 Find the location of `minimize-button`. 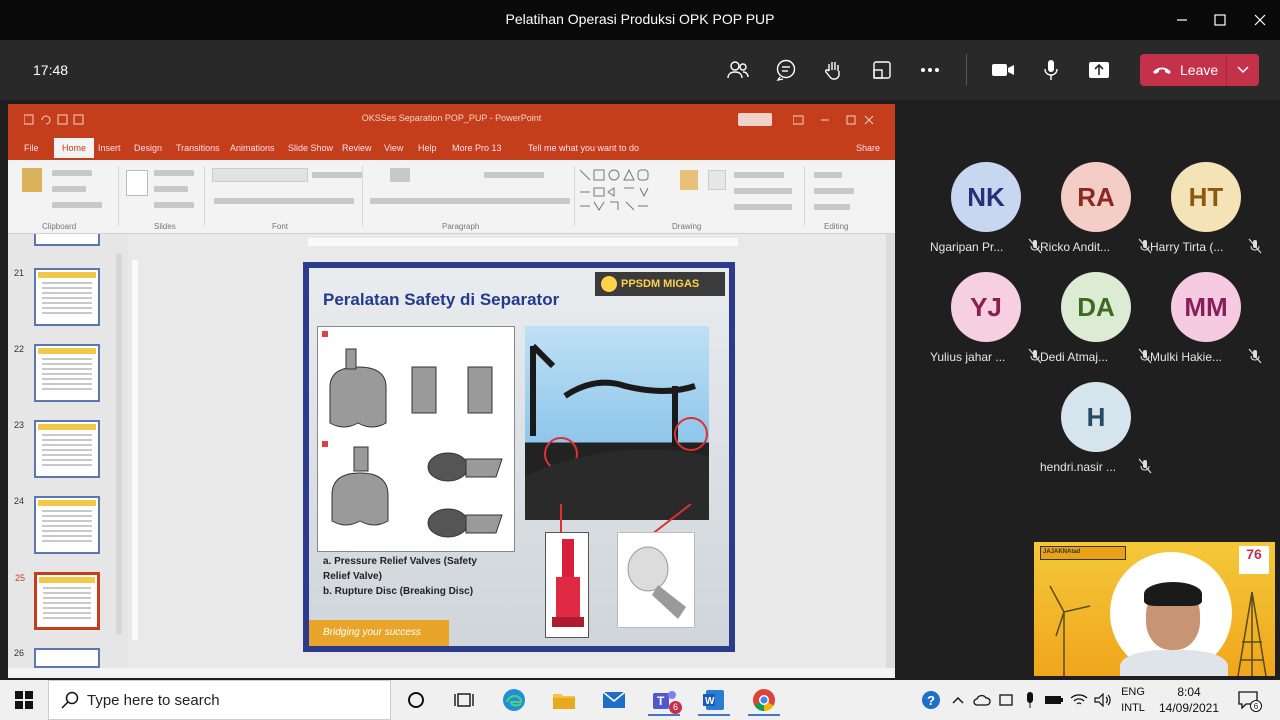

minimize-button is located at coordinates (1182, 20).